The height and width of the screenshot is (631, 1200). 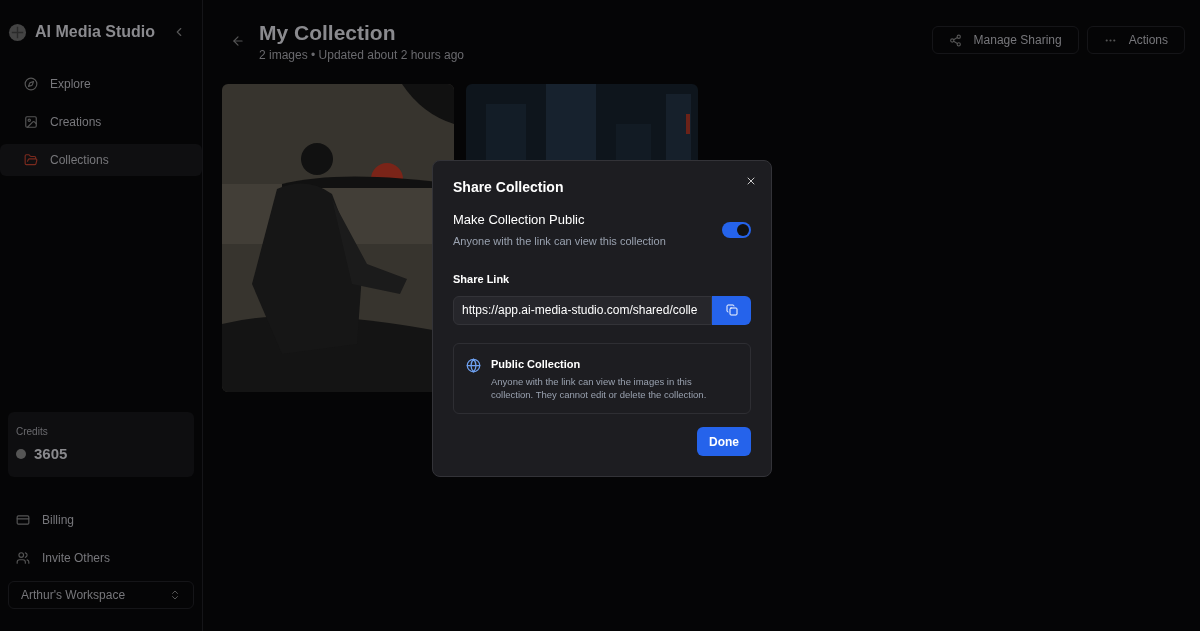 What do you see at coordinates (536, 364) in the screenshot?
I see `info-title: Public Collection` at bounding box center [536, 364].